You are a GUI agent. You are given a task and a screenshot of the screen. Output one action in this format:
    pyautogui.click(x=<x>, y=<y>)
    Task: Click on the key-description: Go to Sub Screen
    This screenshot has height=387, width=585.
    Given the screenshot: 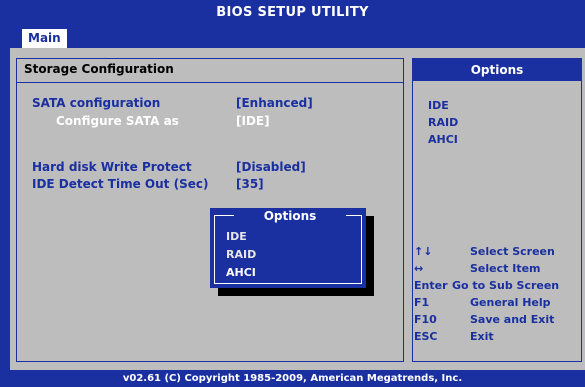 What is the action you would take?
    pyautogui.click(x=506, y=285)
    